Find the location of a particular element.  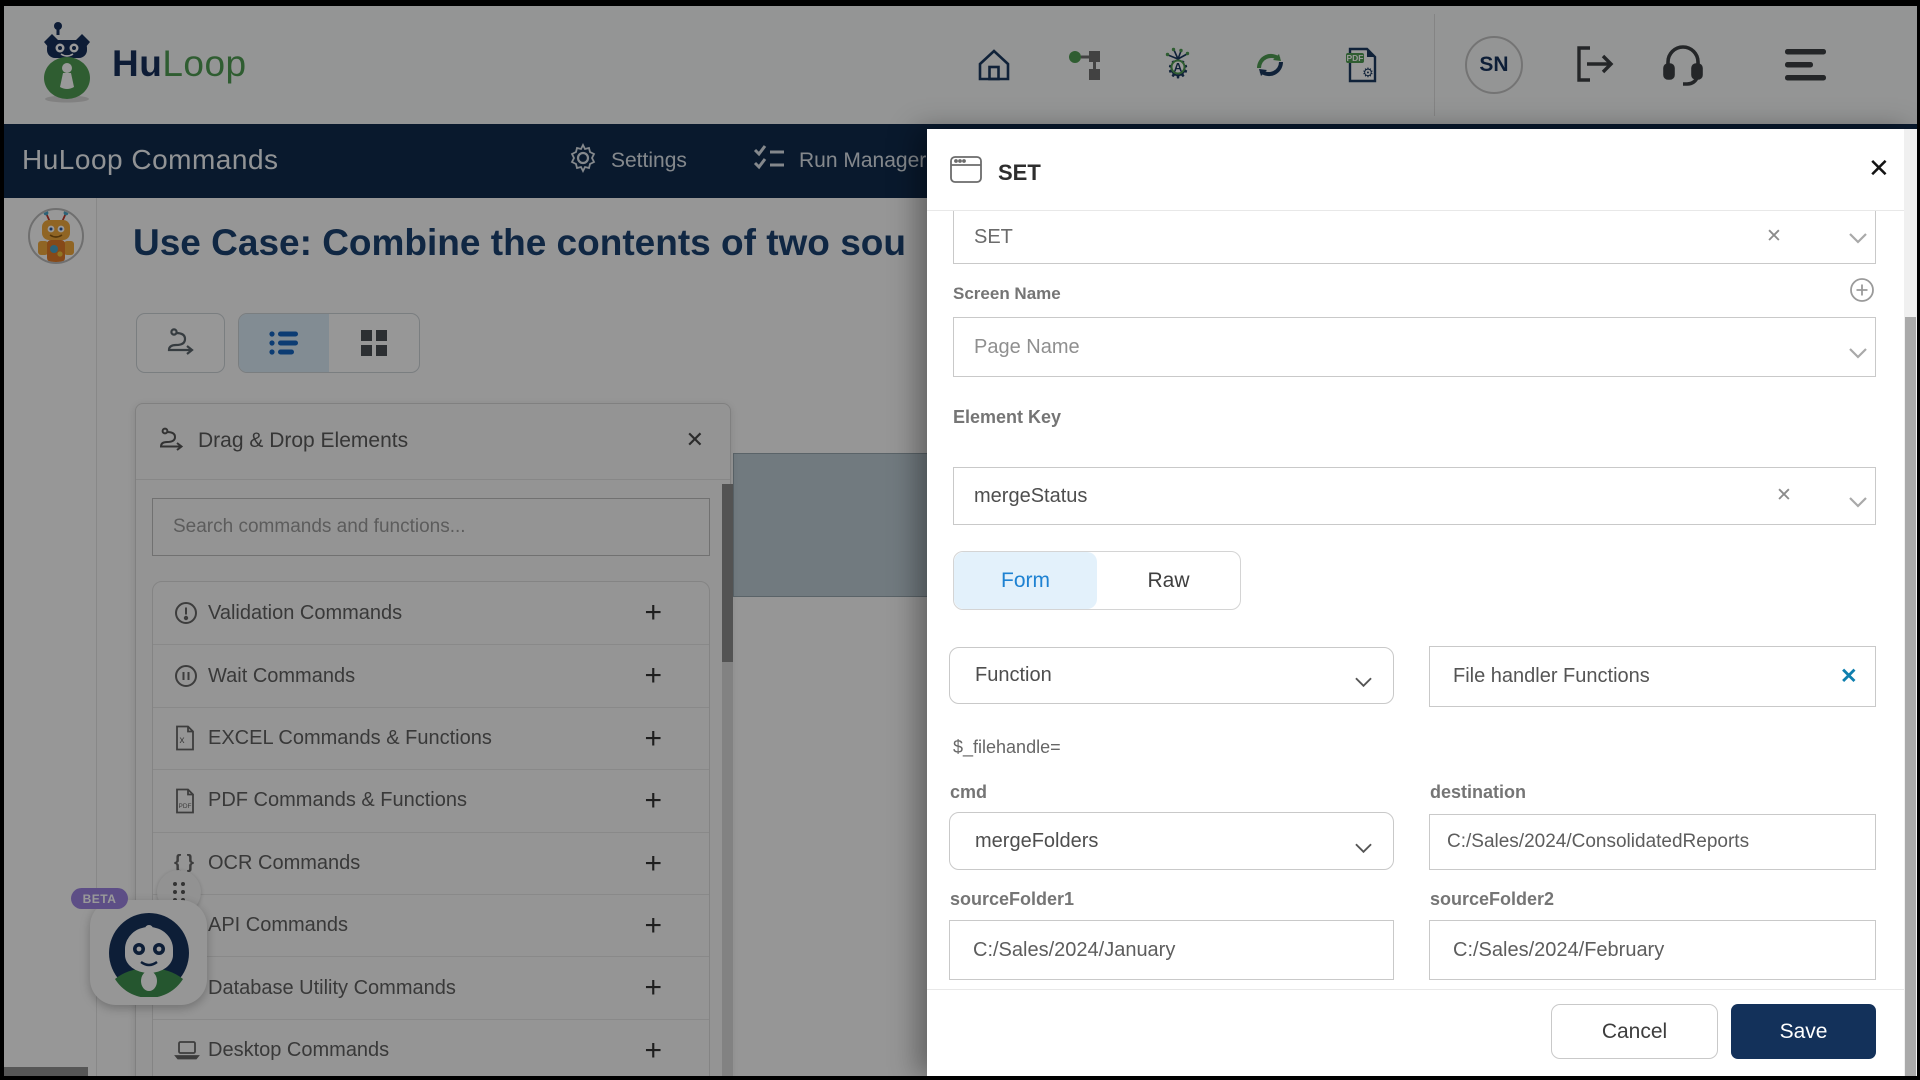

param-label-sourcefolder1: sourceFolder1 is located at coordinates (1012, 899).